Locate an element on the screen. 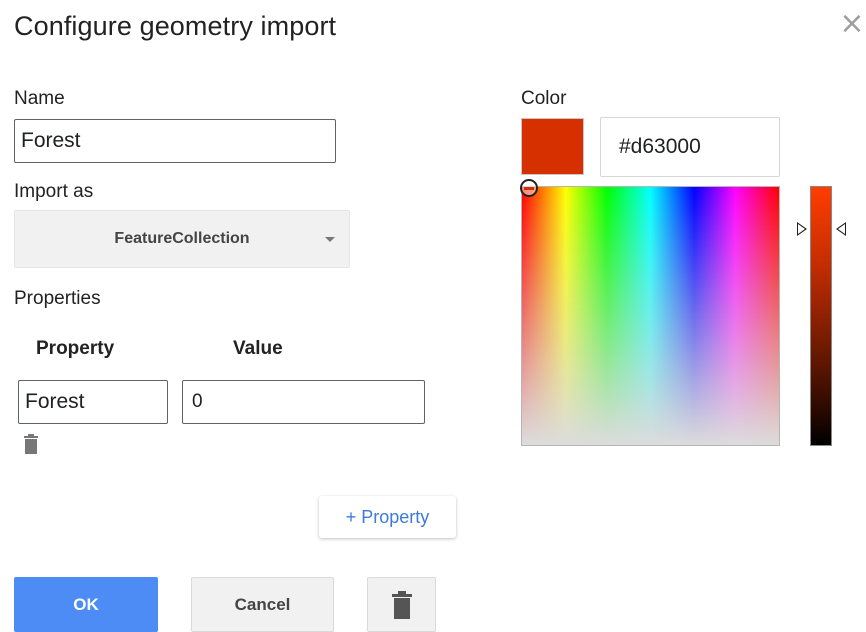 The image size is (866, 632). property-name-input is located at coordinates (93, 402).